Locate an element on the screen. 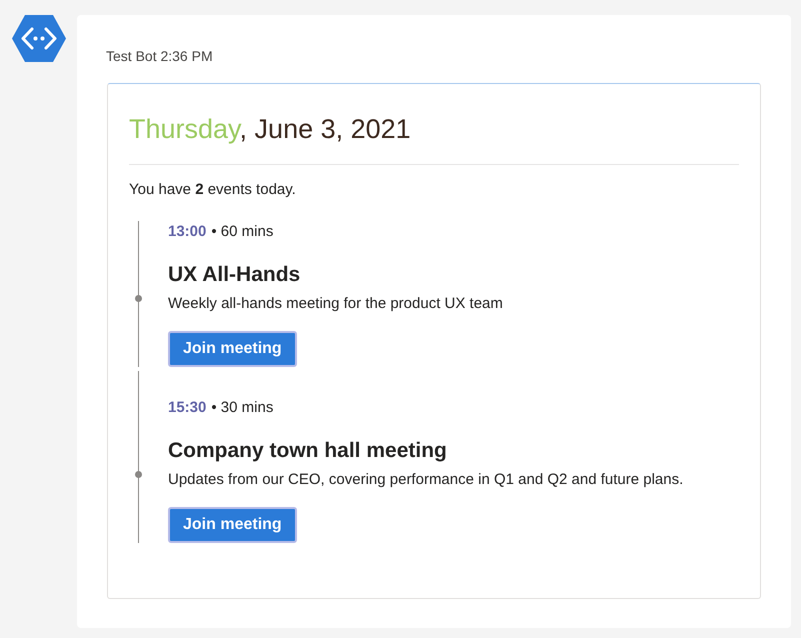  event-description: Updates from our CEO, covering performance in Q1 and Q2 and future plans. is located at coordinates (426, 480).